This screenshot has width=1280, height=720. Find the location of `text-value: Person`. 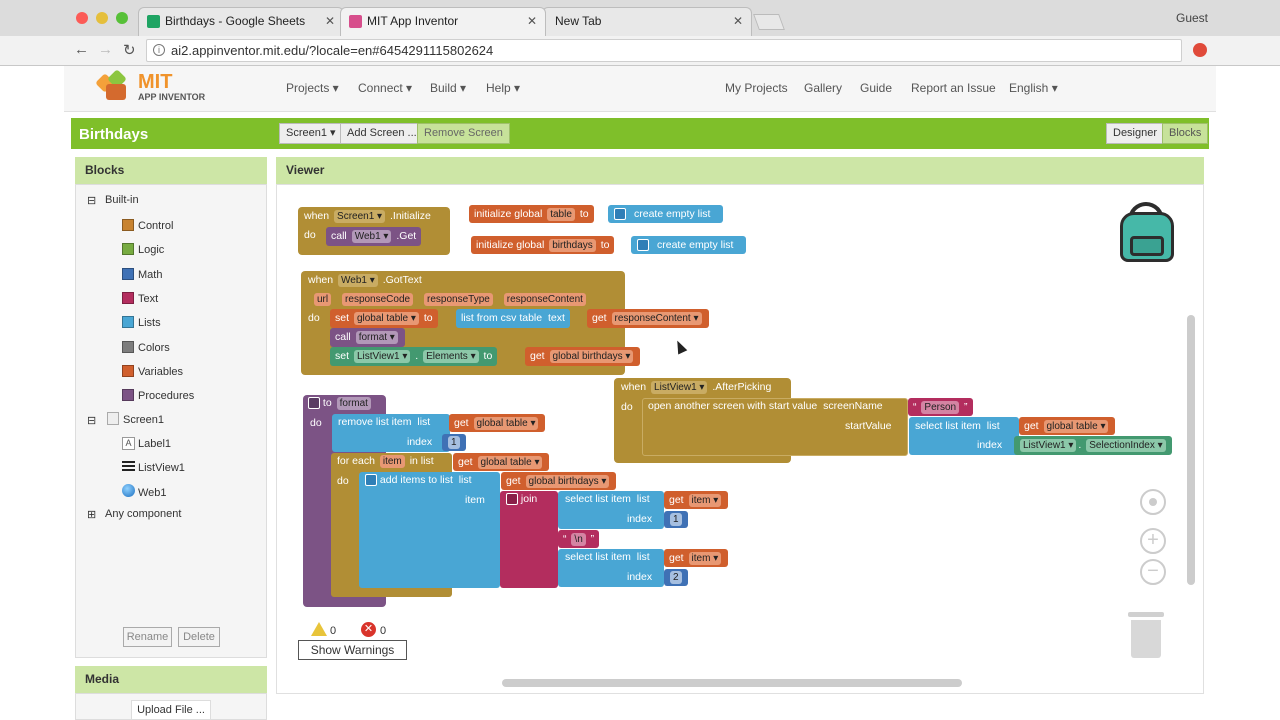

text-value: Person is located at coordinates (940, 407).